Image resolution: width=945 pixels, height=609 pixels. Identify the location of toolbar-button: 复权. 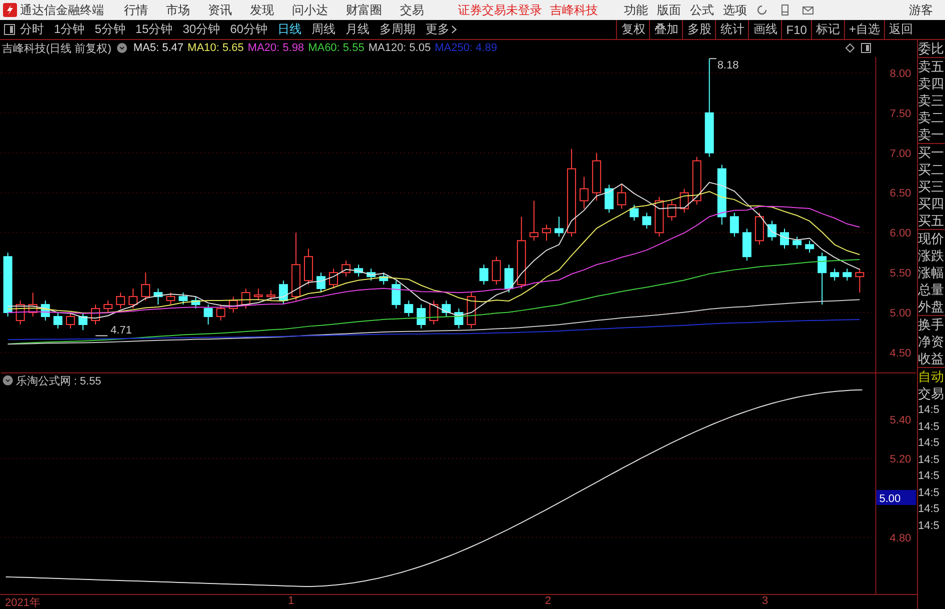
(633, 29).